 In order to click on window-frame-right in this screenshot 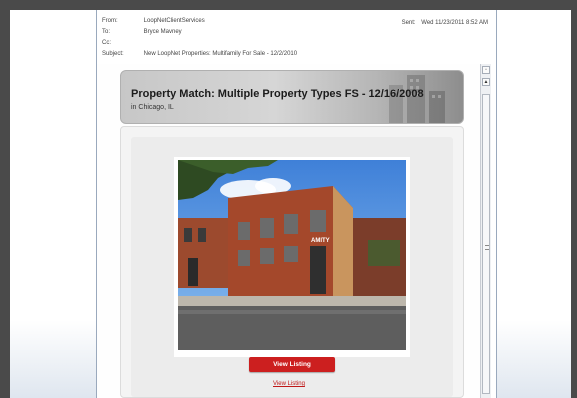, I will do `click(574, 199)`.